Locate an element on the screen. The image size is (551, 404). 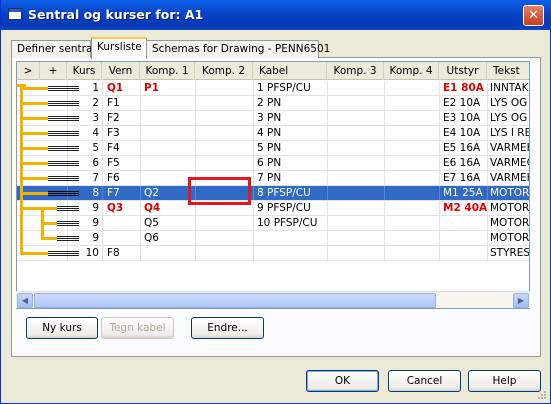
cell-kurs: 9 is located at coordinates (84, 238).